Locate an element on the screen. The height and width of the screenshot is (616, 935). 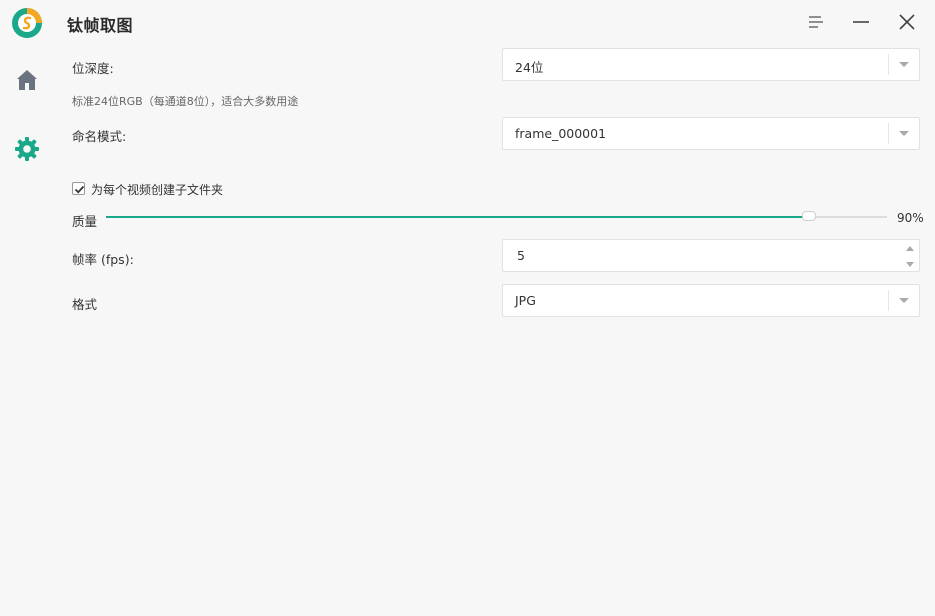
decrement-icon is located at coordinates (910, 264).